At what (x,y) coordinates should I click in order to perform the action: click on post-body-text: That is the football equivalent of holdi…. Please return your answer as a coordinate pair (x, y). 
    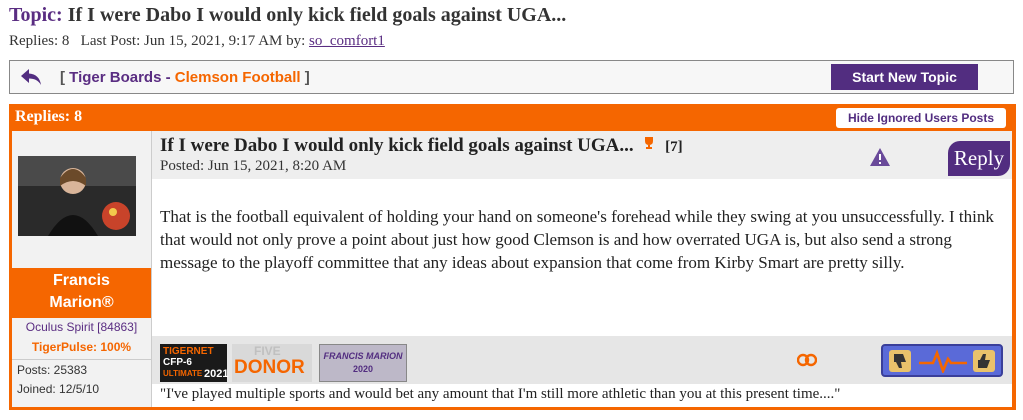
    Looking at the image, I should click on (577, 239).